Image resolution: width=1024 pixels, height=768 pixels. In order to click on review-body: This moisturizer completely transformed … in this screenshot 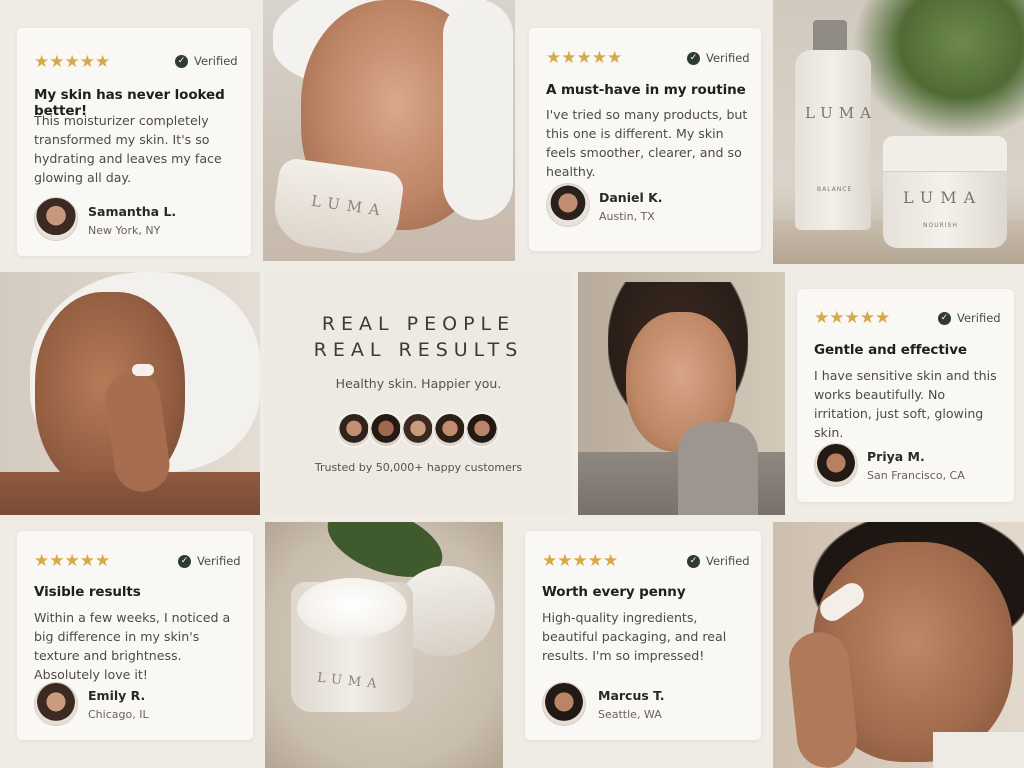, I will do `click(128, 149)`.